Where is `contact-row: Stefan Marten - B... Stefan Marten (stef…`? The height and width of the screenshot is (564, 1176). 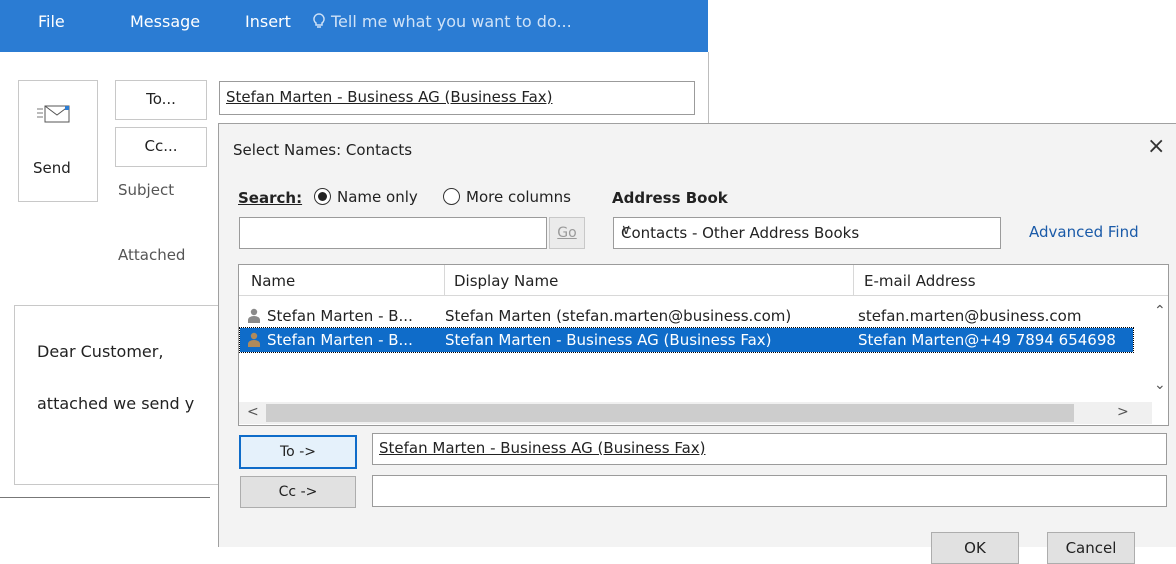 contact-row: Stefan Marten - B... Stefan Marten (stef… is located at coordinates (686, 316).